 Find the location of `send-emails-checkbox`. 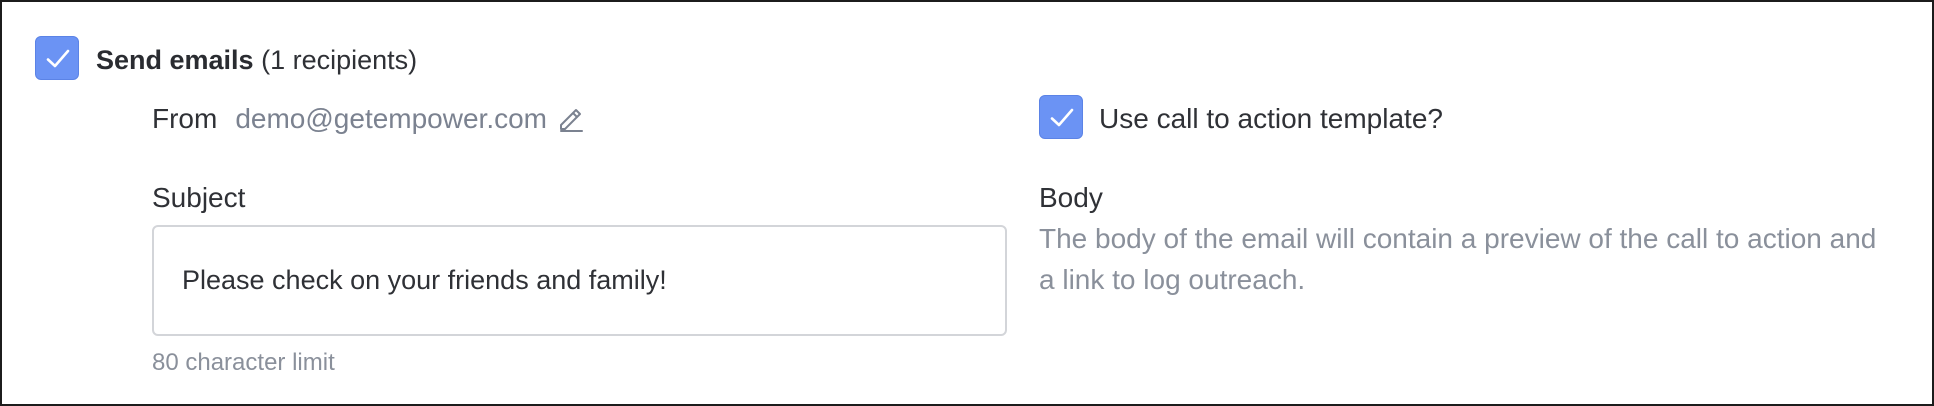

send-emails-checkbox is located at coordinates (57, 58).